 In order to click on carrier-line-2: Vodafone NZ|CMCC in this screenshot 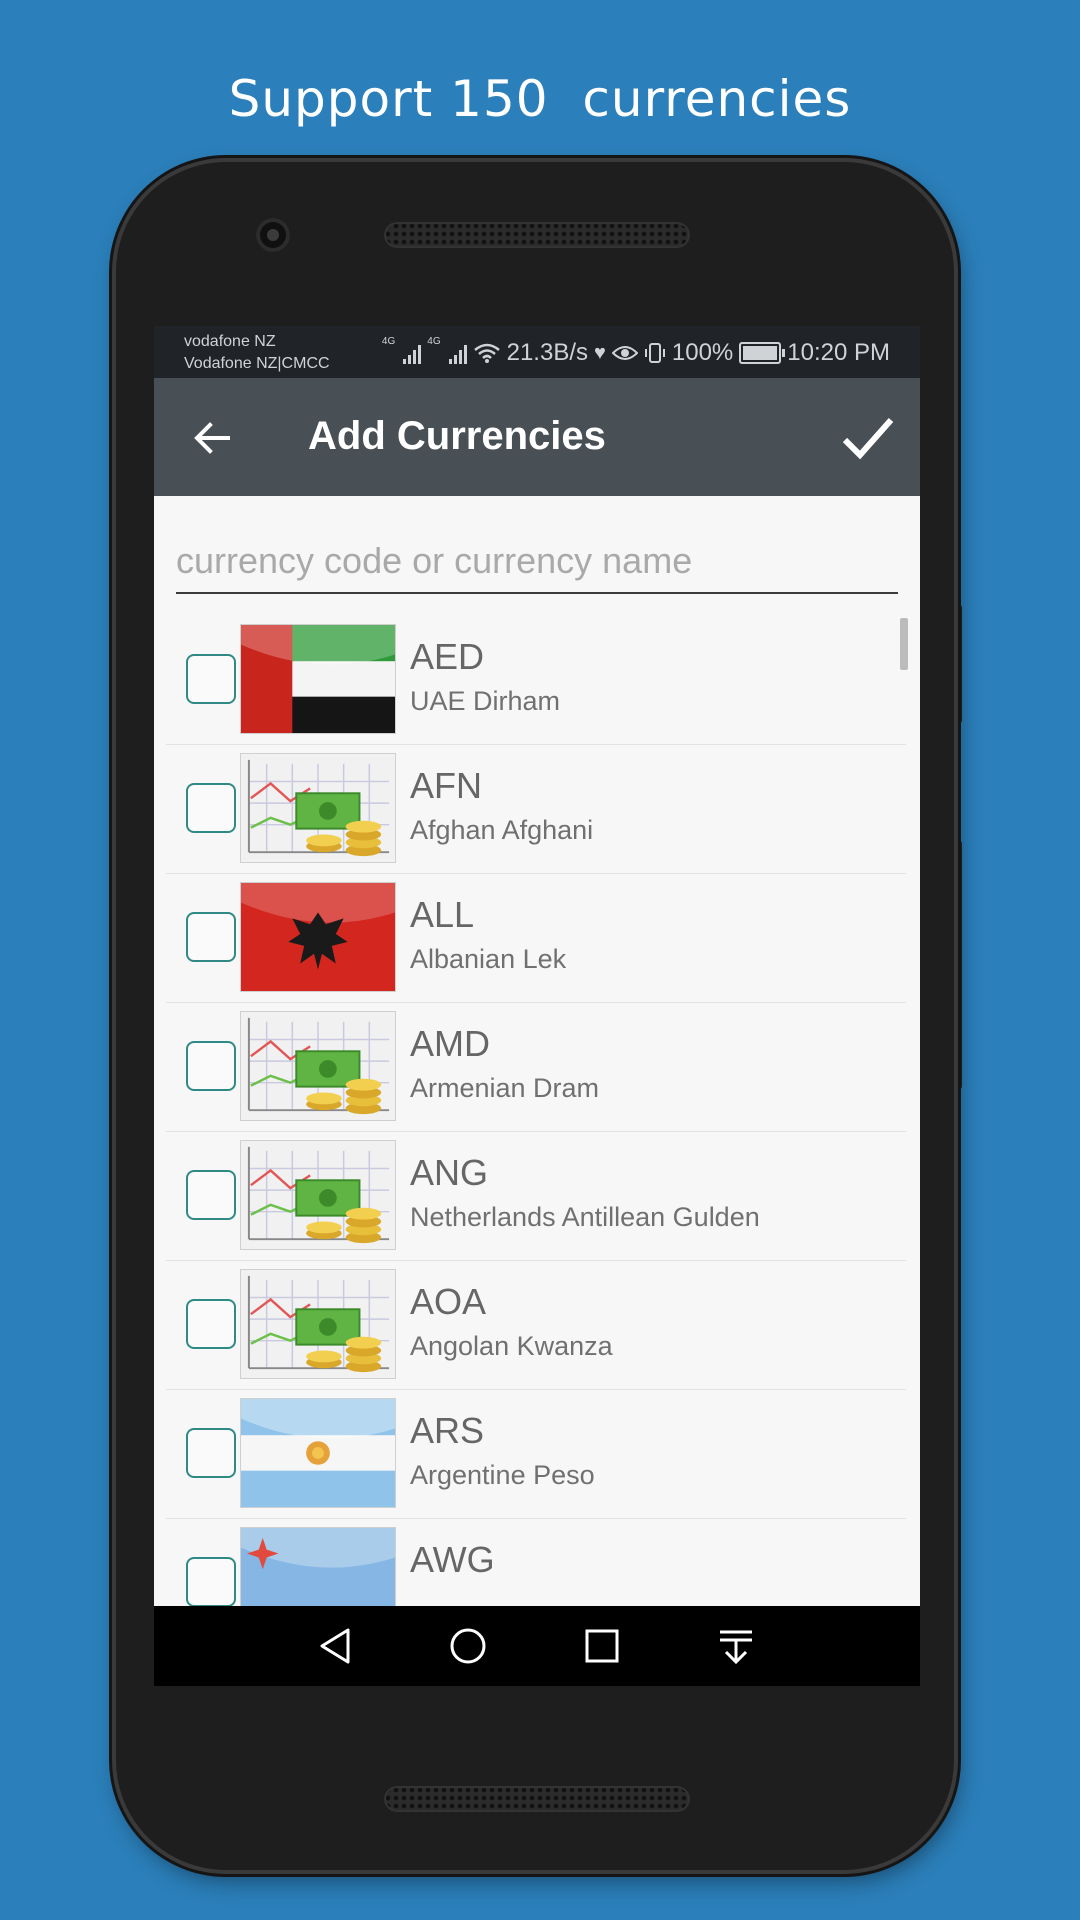, I will do `click(257, 363)`.